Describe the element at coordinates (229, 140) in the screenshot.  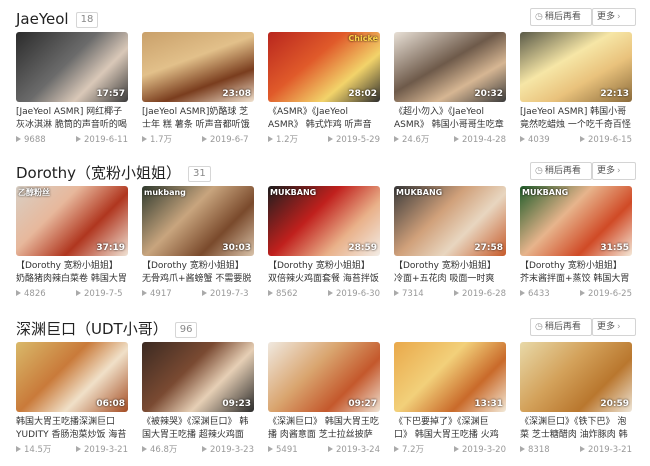
I see `upload-date: 2019-6-7` at that location.